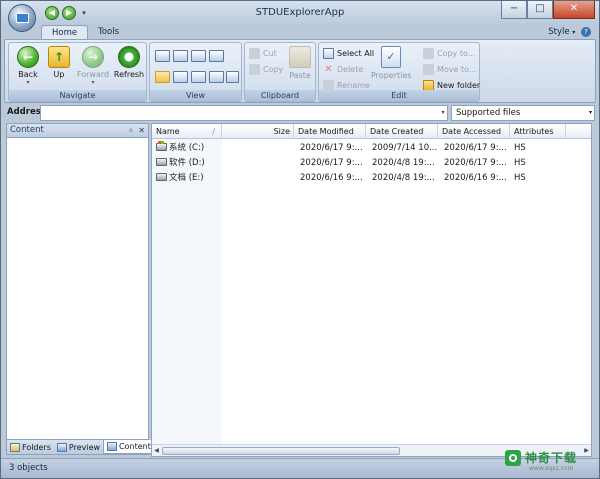 The width and height of the screenshot is (600, 479). What do you see at coordinates (135, 446) in the screenshot?
I see `tab-content-label: Content` at bounding box center [135, 446].